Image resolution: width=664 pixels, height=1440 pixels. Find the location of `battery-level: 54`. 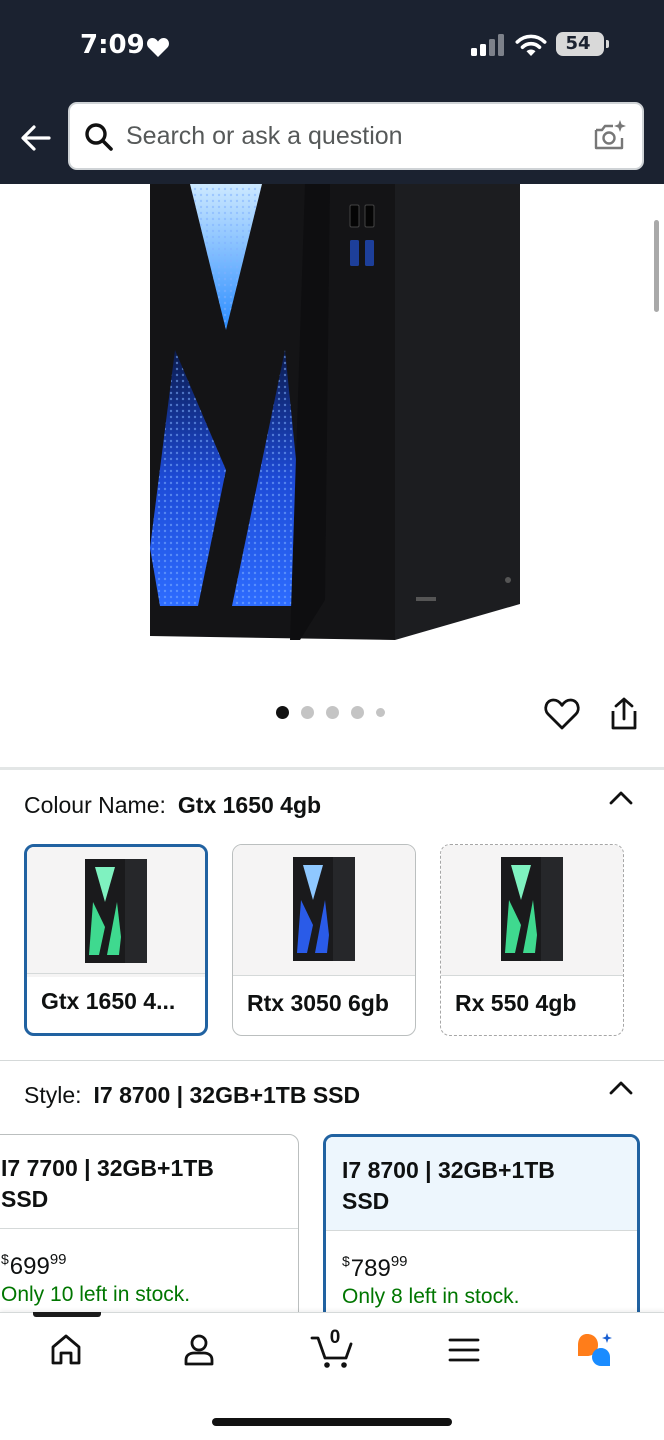

battery-level: 54 is located at coordinates (578, 43).